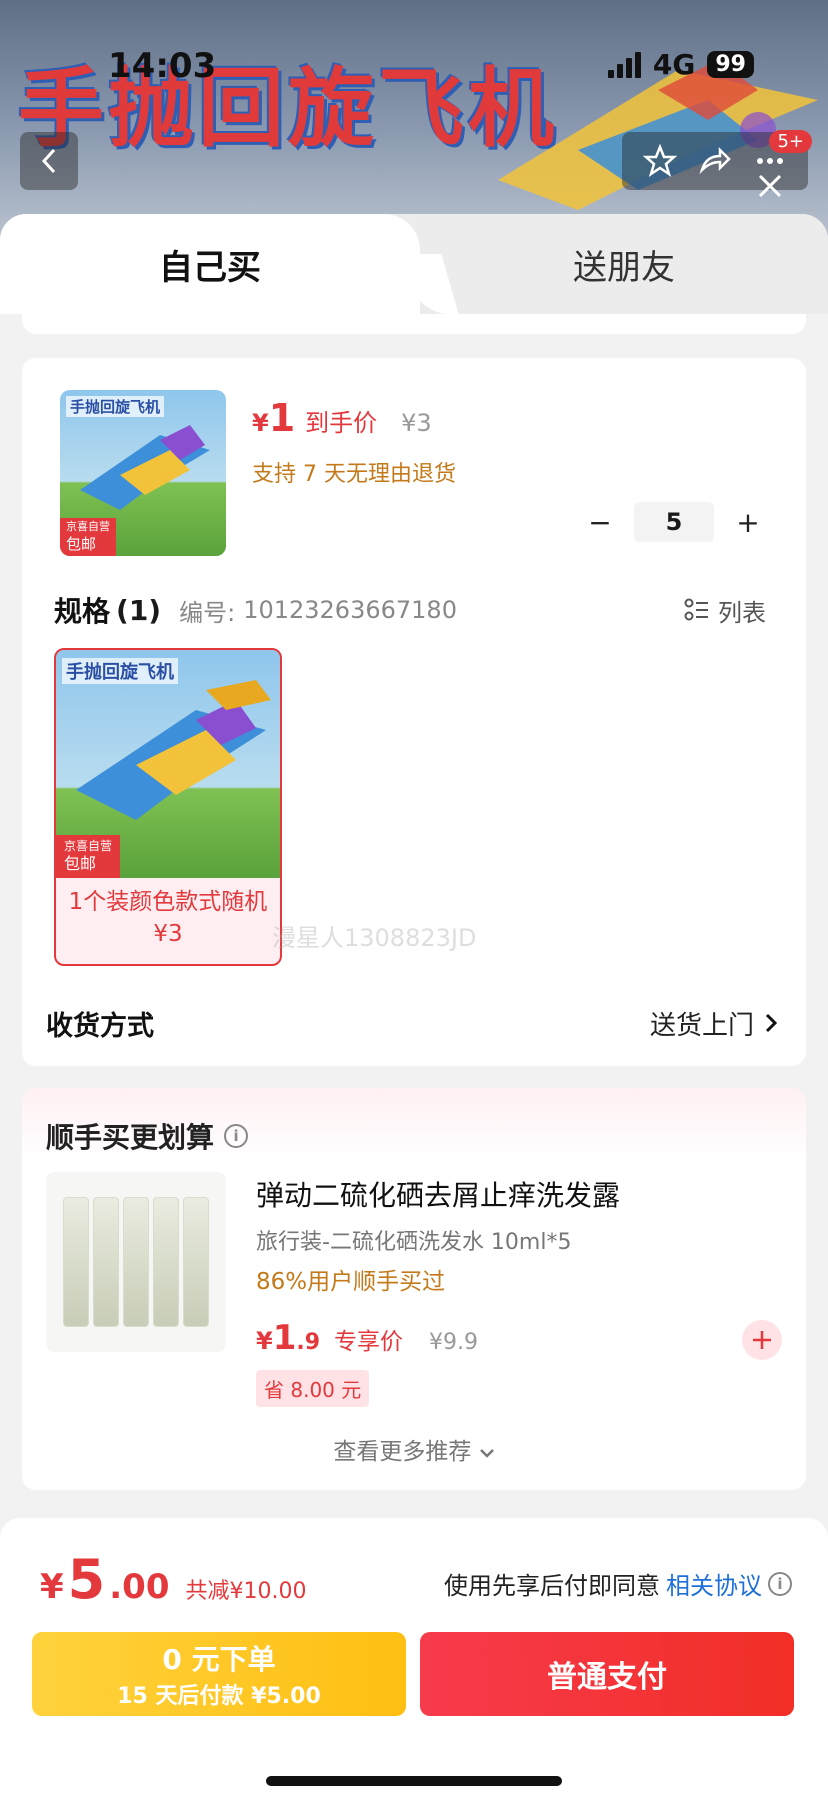 This screenshot has height=1801, width=828. I want to click on final-price-label: 到手价, so click(341, 423).